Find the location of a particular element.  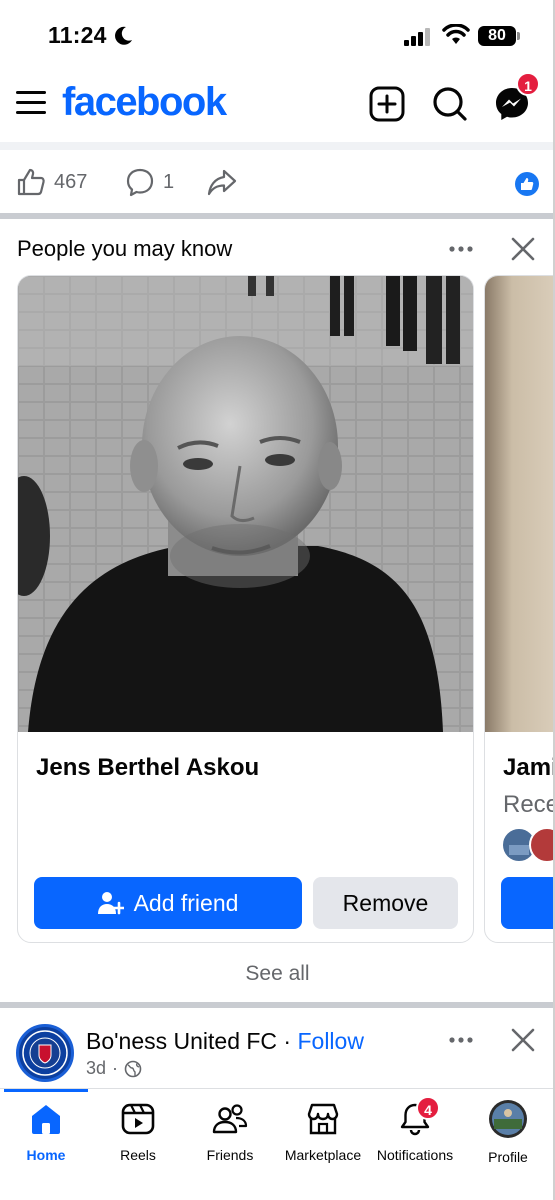

nav-home: Home is located at coordinates (48, 1132).